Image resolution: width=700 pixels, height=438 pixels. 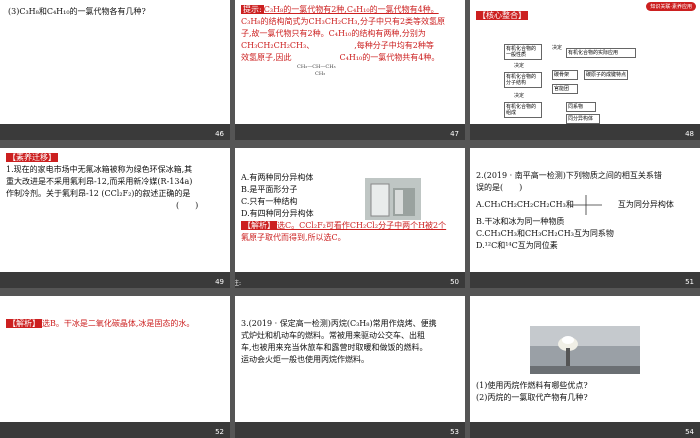 What do you see at coordinates (583, 119) in the screenshot?
I see `box-isomers: 同分异构体` at bounding box center [583, 119].